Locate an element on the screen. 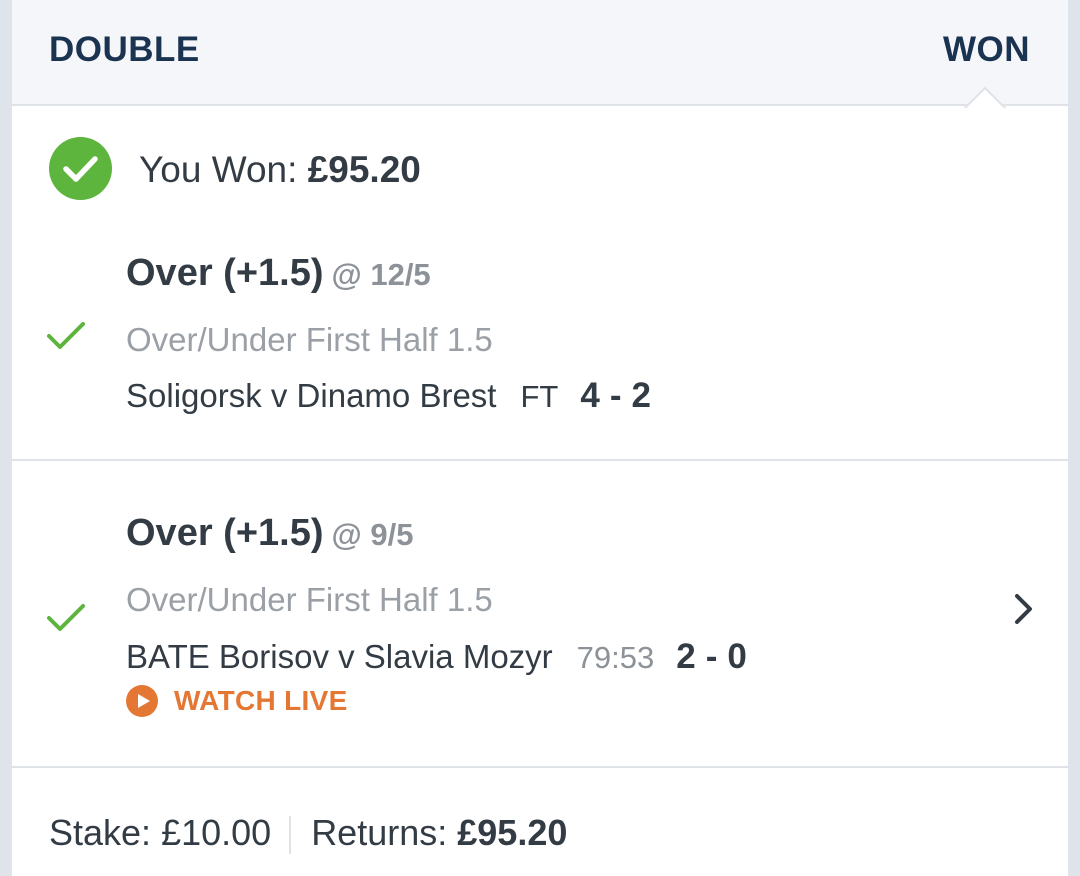  bet-header: DOUBLE WON is located at coordinates (540, 53).